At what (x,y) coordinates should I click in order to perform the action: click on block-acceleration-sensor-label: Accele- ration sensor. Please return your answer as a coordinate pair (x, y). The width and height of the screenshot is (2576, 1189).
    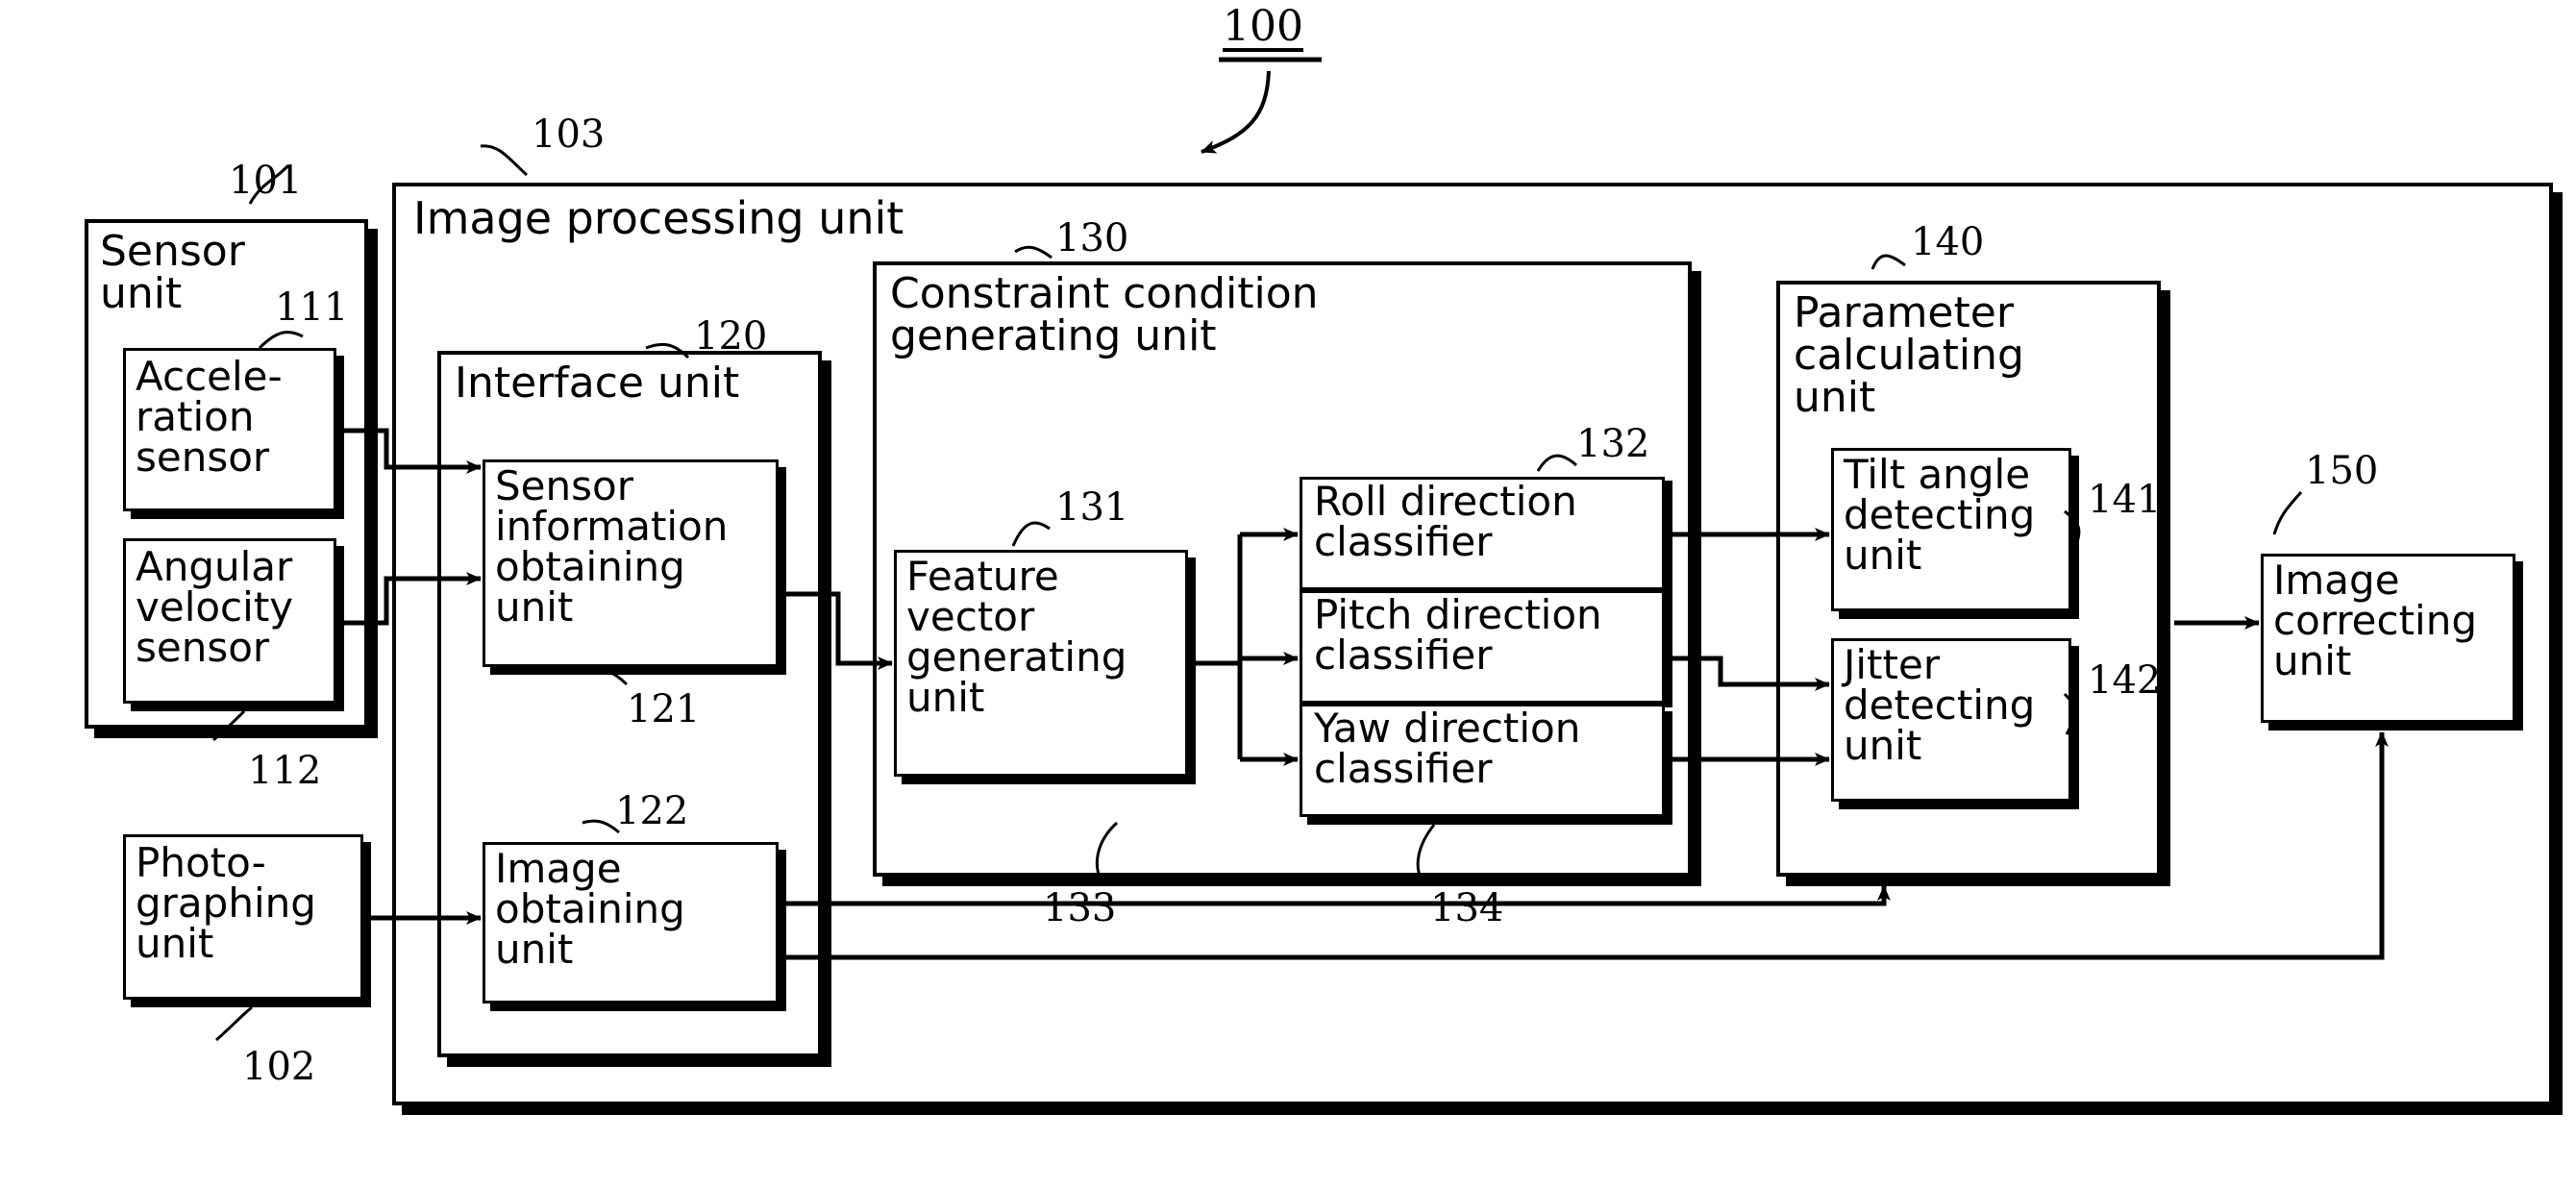
    Looking at the image, I should click on (209, 417).